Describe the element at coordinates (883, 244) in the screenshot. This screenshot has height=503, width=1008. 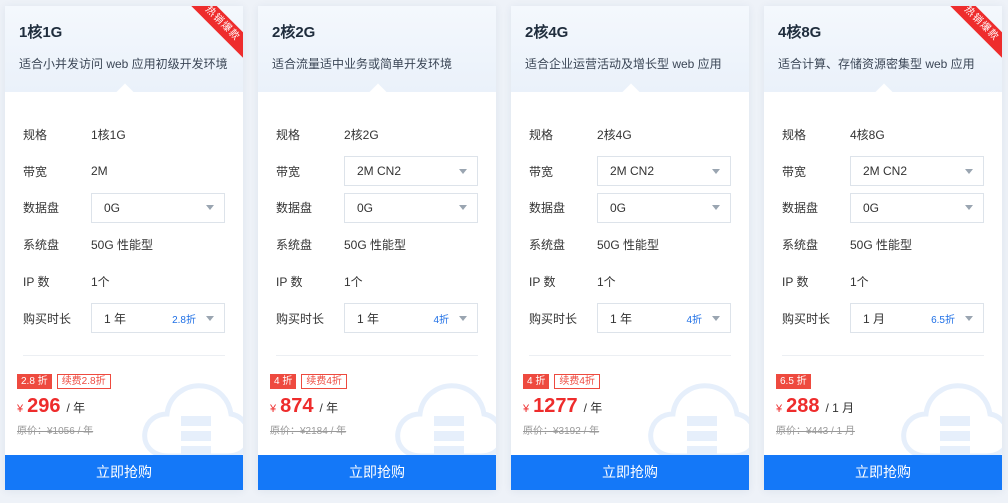
I see `system-disk-row: 系统盘 50G 性能型` at that location.